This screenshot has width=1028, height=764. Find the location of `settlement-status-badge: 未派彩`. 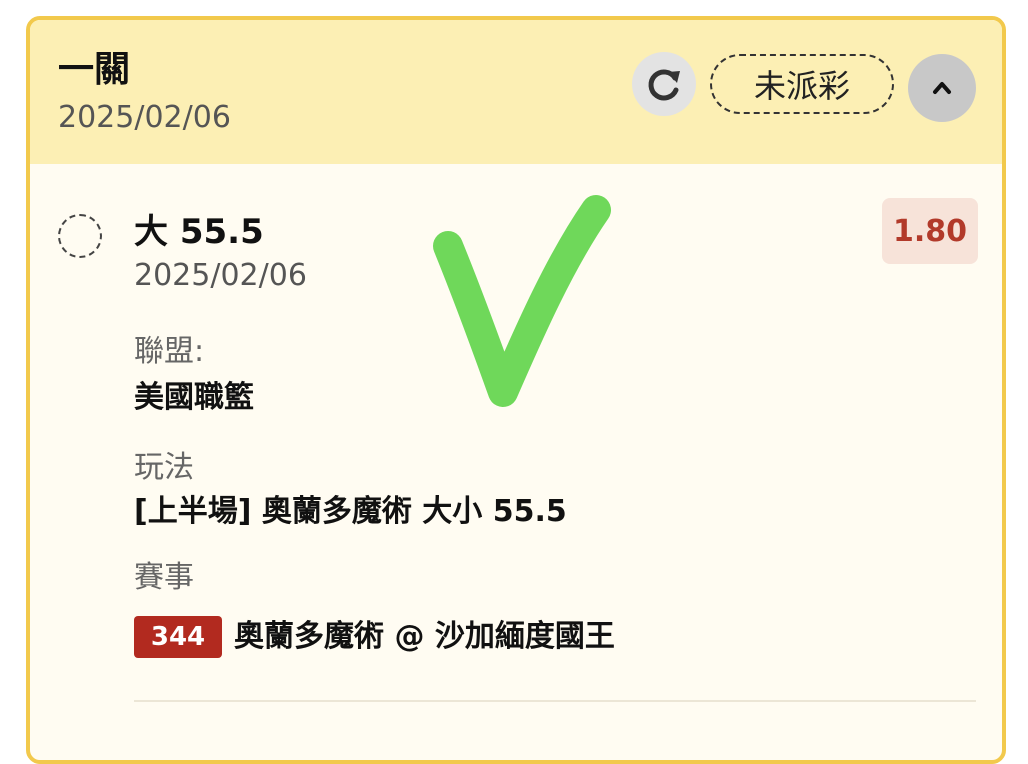

settlement-status-badge: 未派彩 is located at coordinates (802, 84).